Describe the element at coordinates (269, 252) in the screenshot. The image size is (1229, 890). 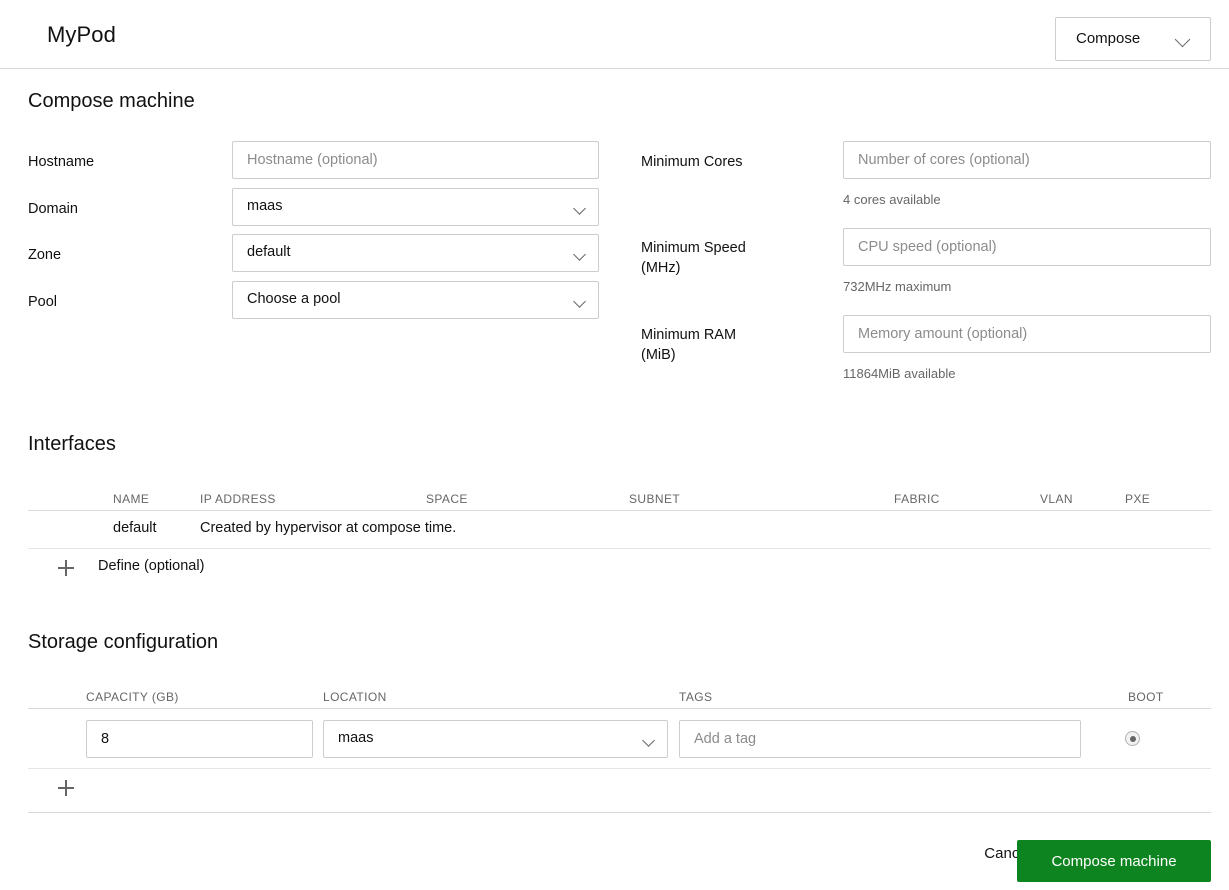
I see `zone-select-value: default` at that location.